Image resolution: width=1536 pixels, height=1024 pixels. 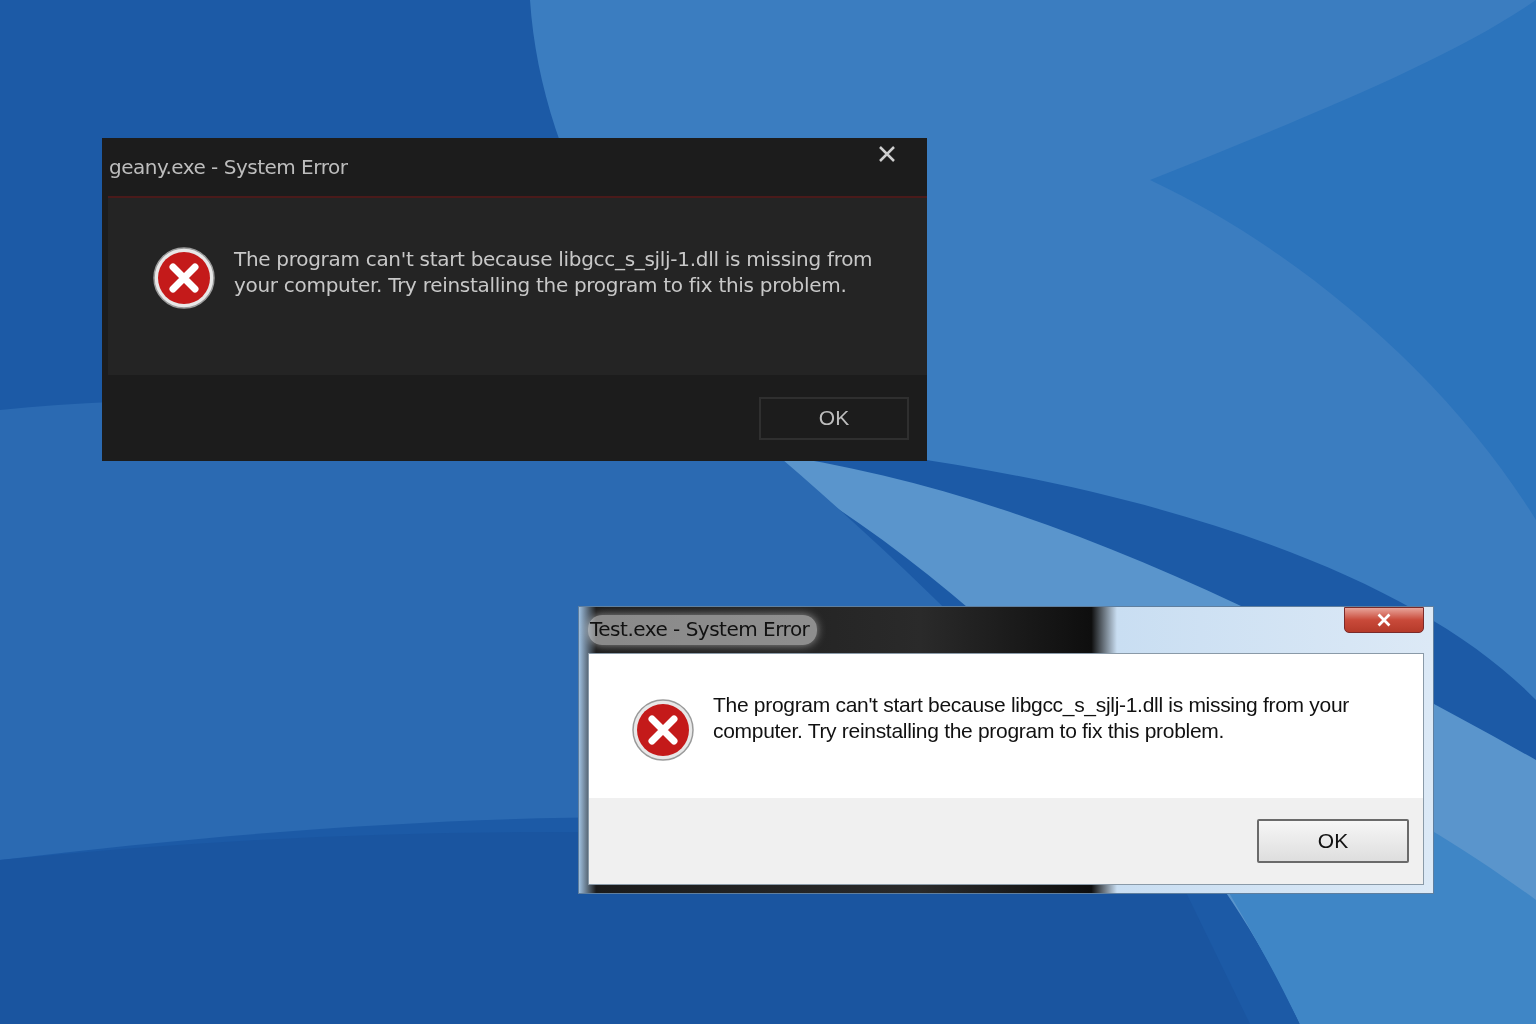 I want to click on close-button, so click(x=1384, y=620).